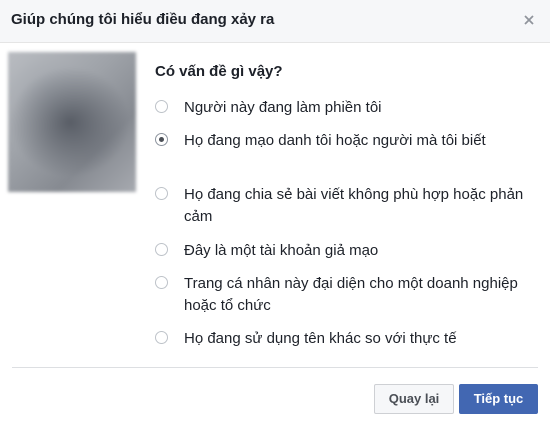  Describe the element at coordinates (161, 139) in the screenshot. I see `radio-button-selected` at that location.